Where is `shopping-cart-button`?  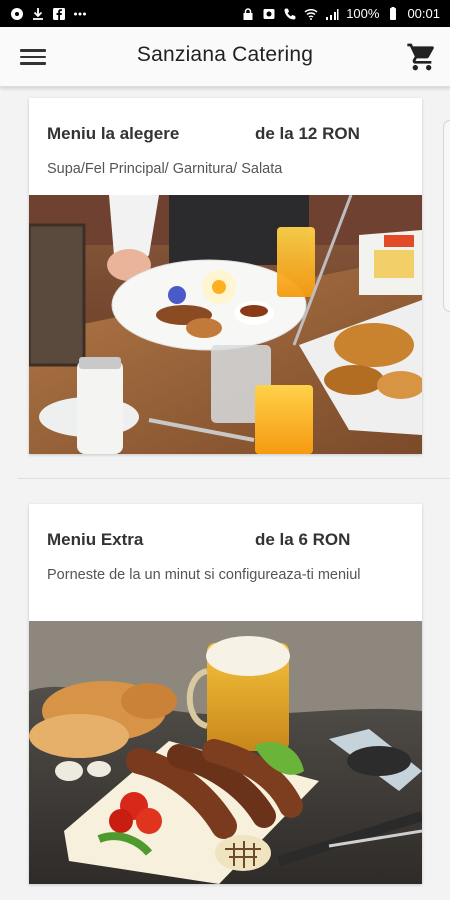 shopping-cart-button is located at coordinates (422, 57).